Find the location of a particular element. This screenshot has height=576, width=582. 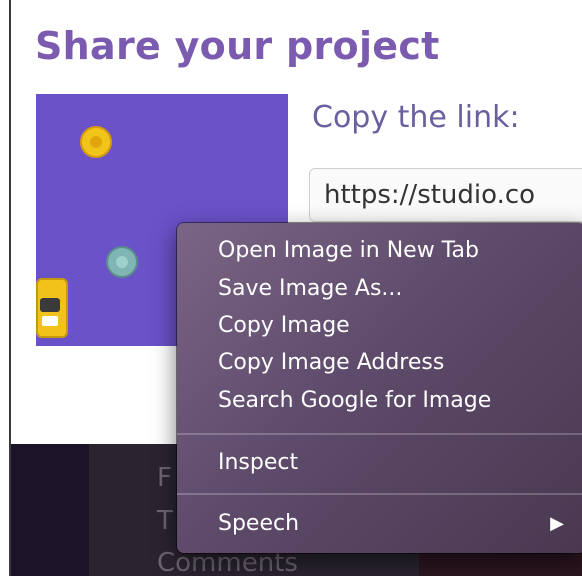

background-comments-label: Comments is located at coordinates (227, 562).